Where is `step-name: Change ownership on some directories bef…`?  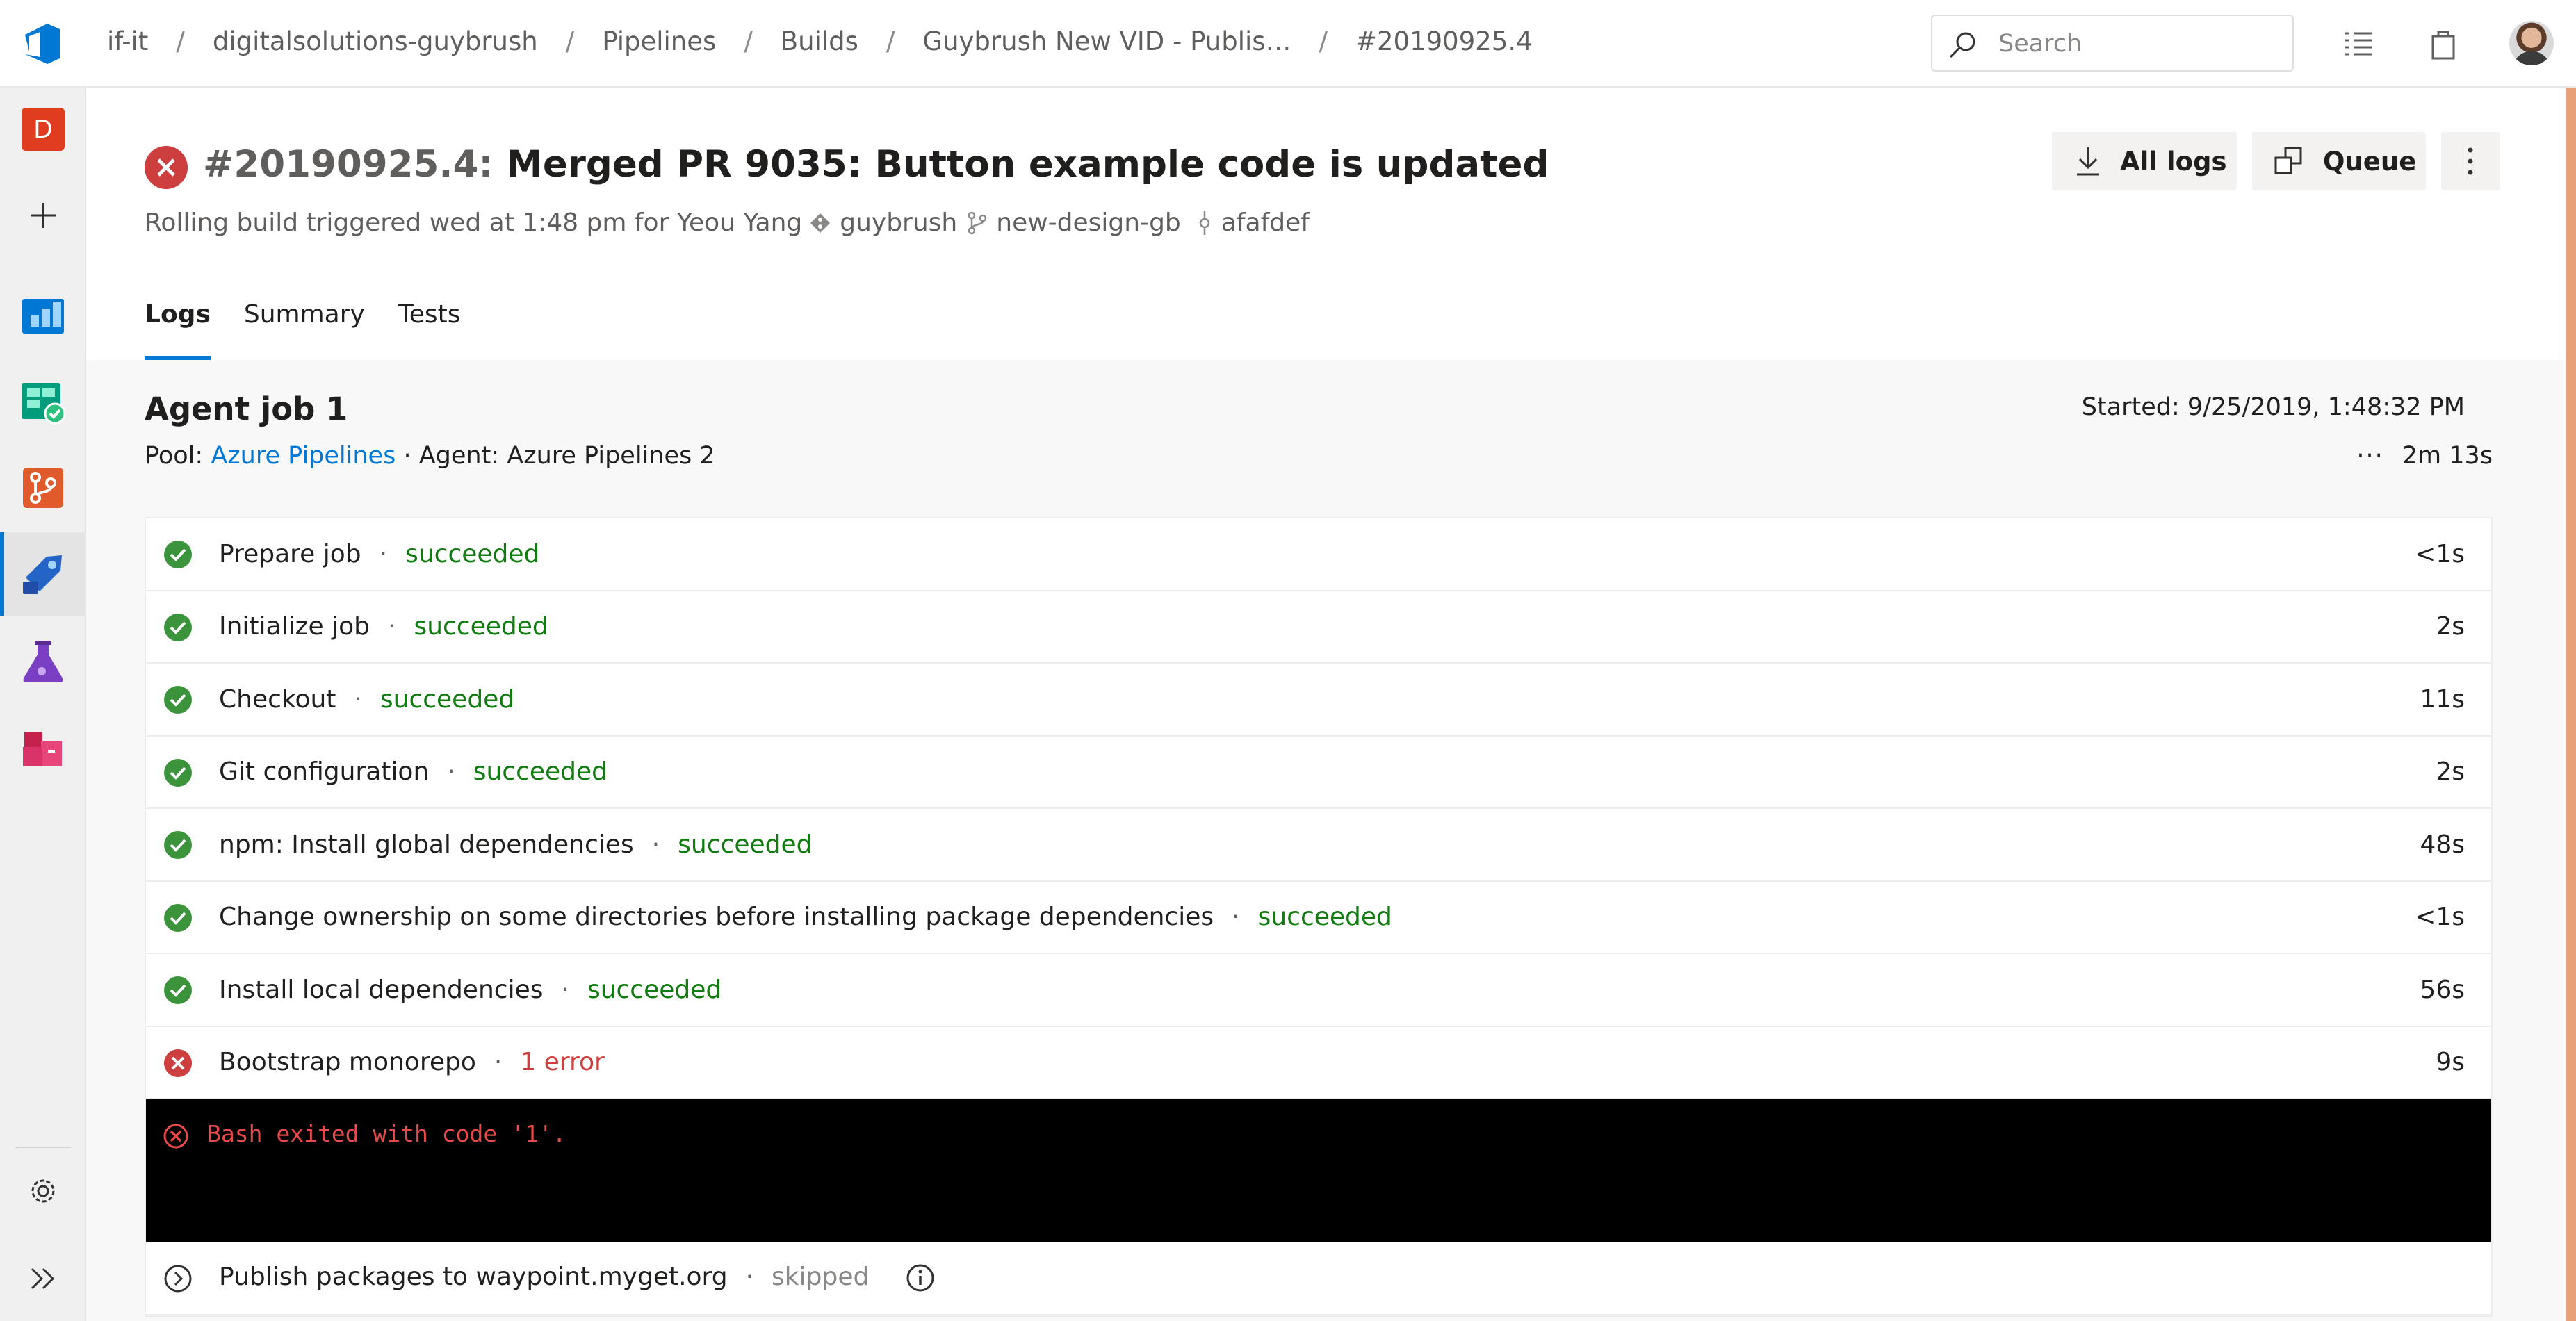
step-name: Change ownership on some directories bef… is located at coordinates (717, 917).